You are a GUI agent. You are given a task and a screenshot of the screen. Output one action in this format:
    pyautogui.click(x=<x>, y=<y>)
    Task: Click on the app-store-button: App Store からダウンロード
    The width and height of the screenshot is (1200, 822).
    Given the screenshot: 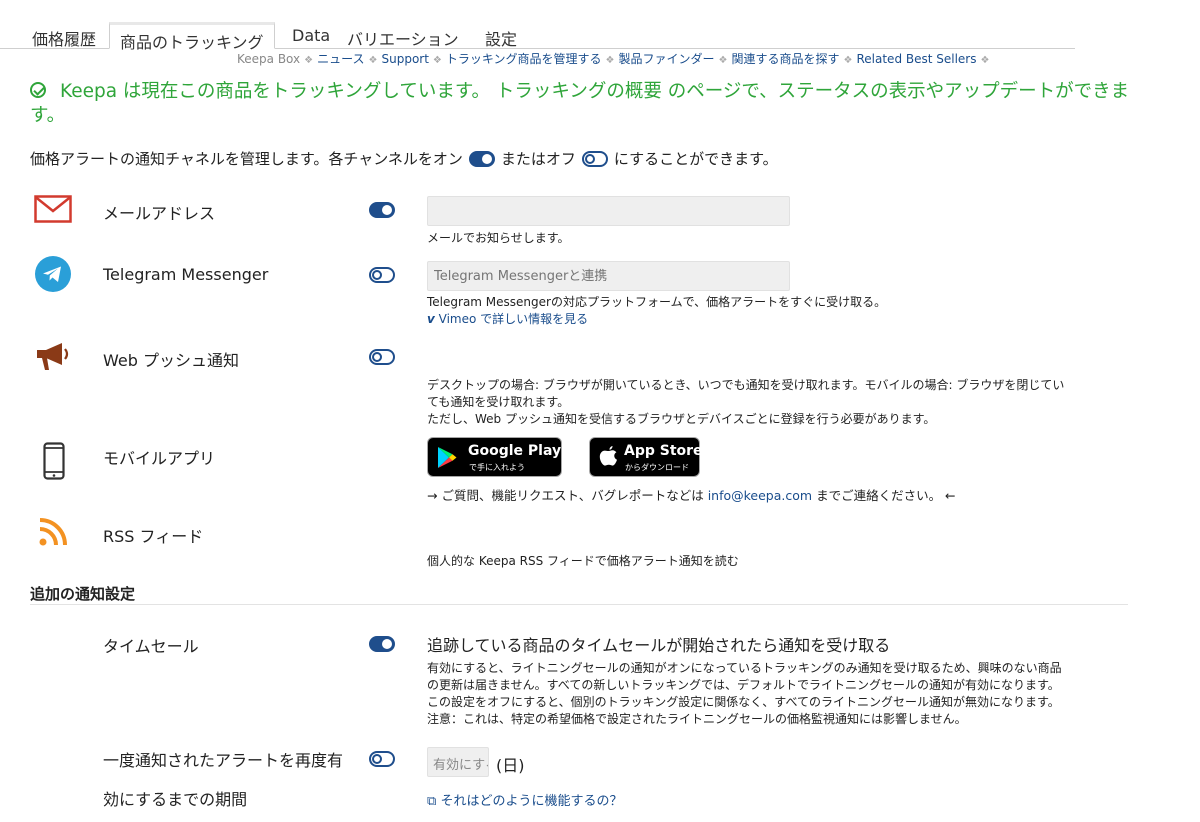 What is the action you would take?
    pyautogui.click(x=646, y=457)
    